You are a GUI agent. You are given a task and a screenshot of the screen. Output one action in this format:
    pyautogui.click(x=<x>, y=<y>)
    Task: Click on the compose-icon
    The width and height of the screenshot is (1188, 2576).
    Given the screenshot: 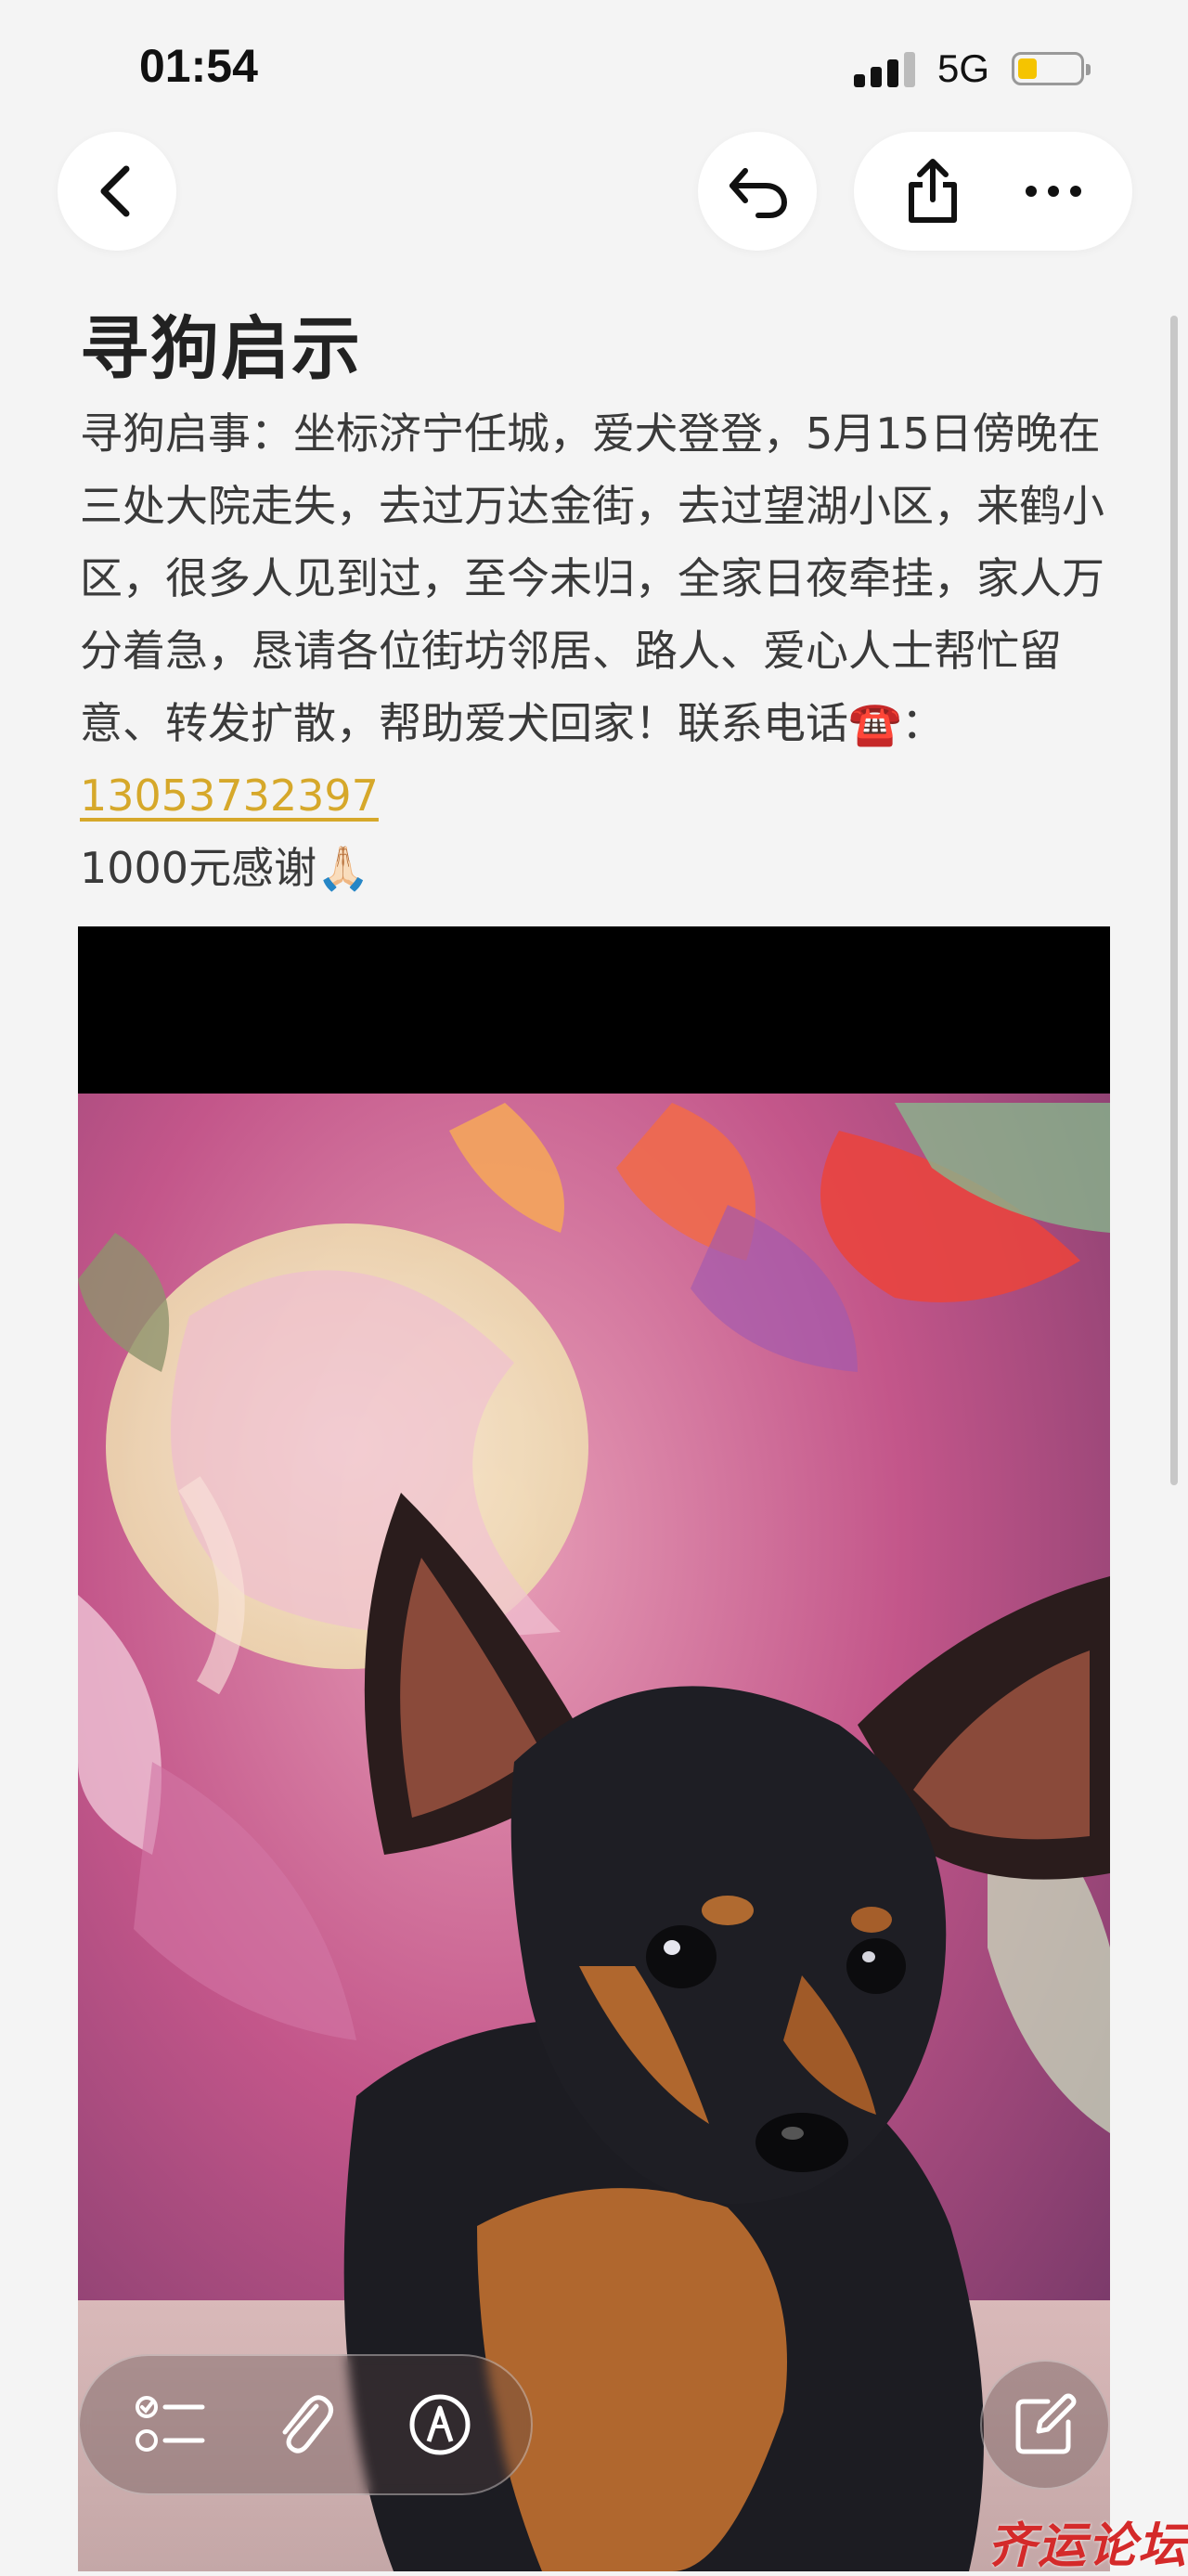 What is the action you would take?
    pyautogui.click(x=1046, y=2423)
    